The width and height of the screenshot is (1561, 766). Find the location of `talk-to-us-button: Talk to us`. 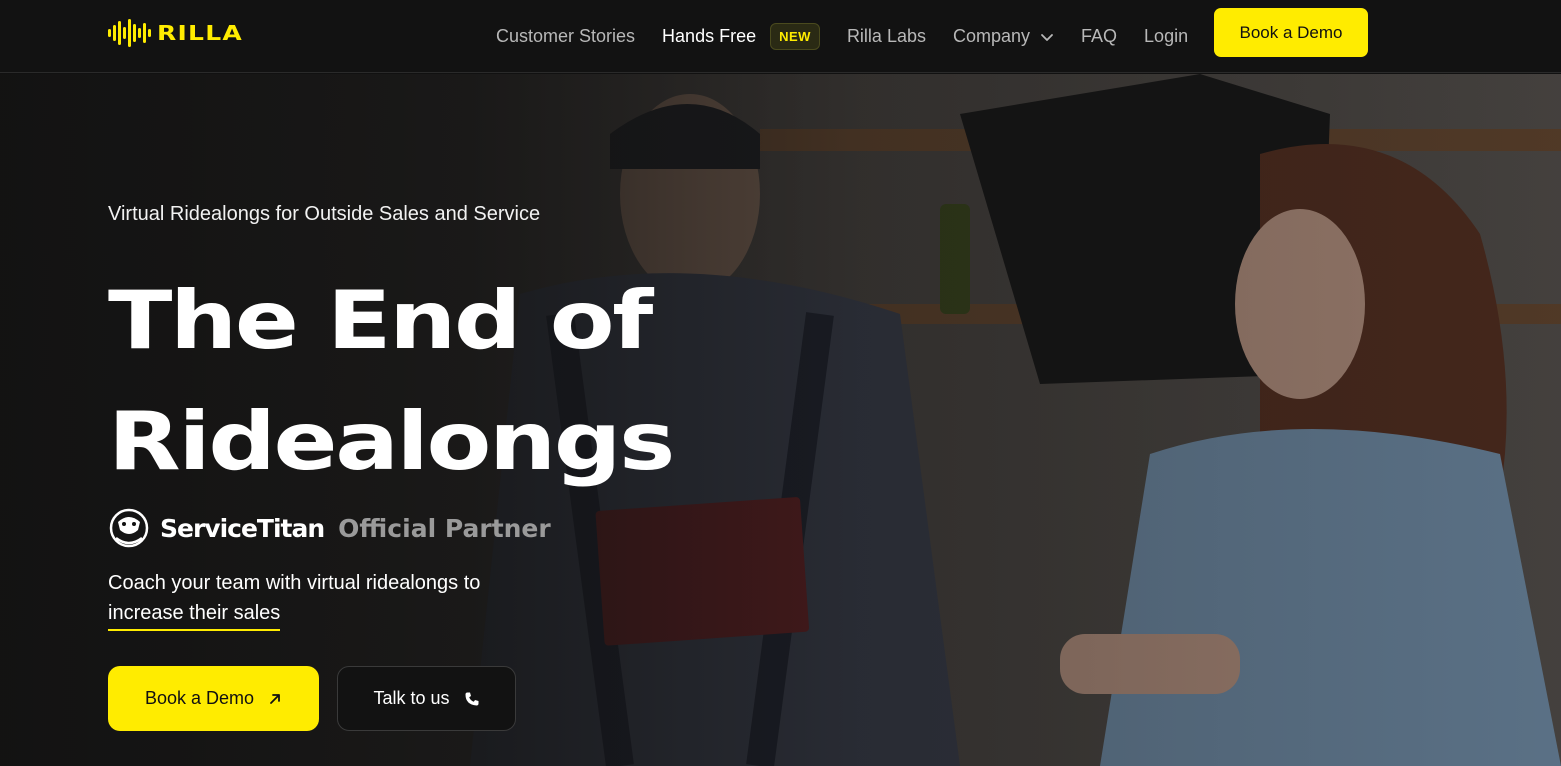

talk-to-us-button: Talk to us is located at coordinates (426, 698).